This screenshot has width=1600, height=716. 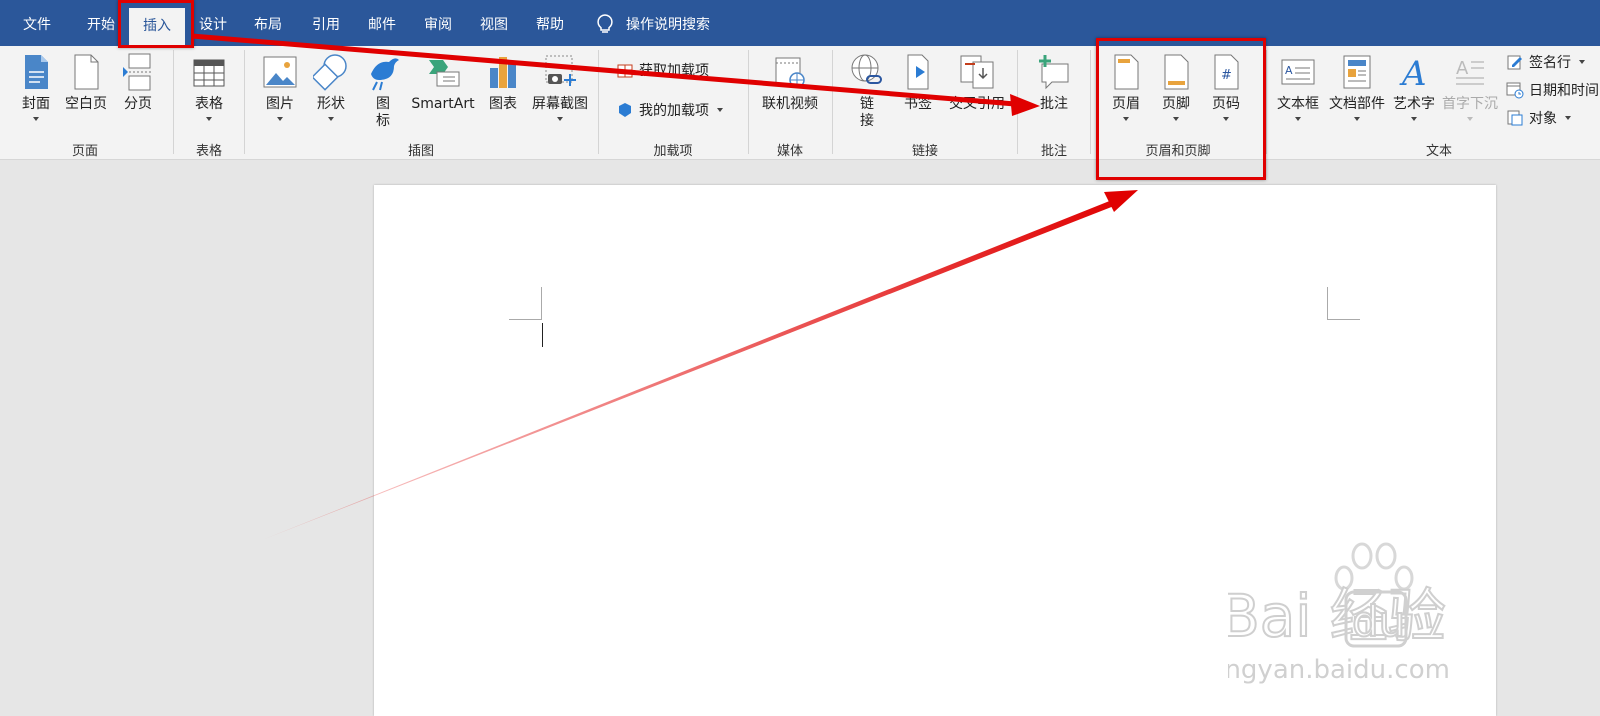 I want to click on wordart-label: 艺术字, so click(x=1414, y=104).